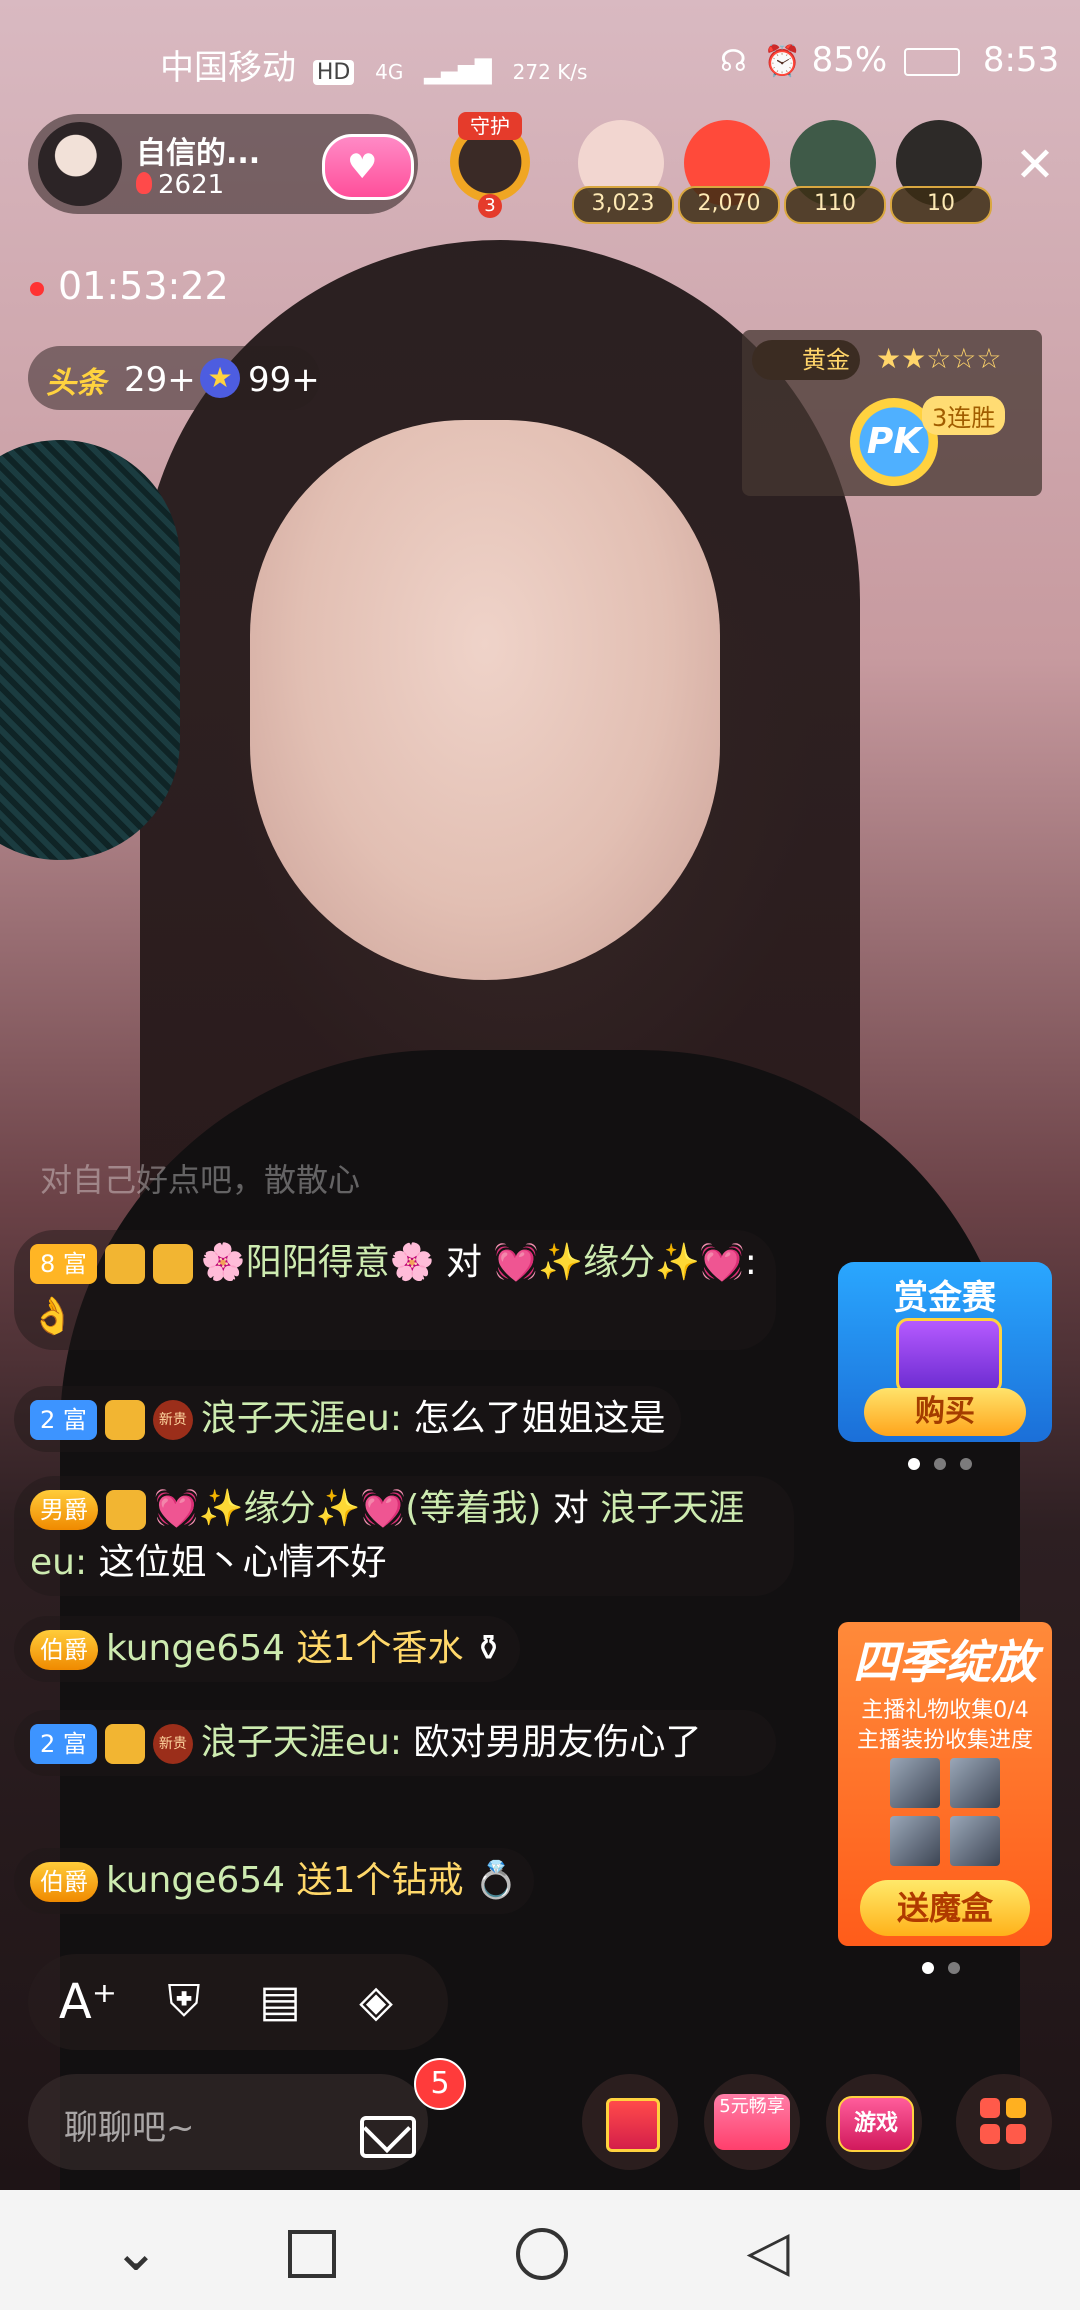  I want to click on battery-icon, so click(932, 61).